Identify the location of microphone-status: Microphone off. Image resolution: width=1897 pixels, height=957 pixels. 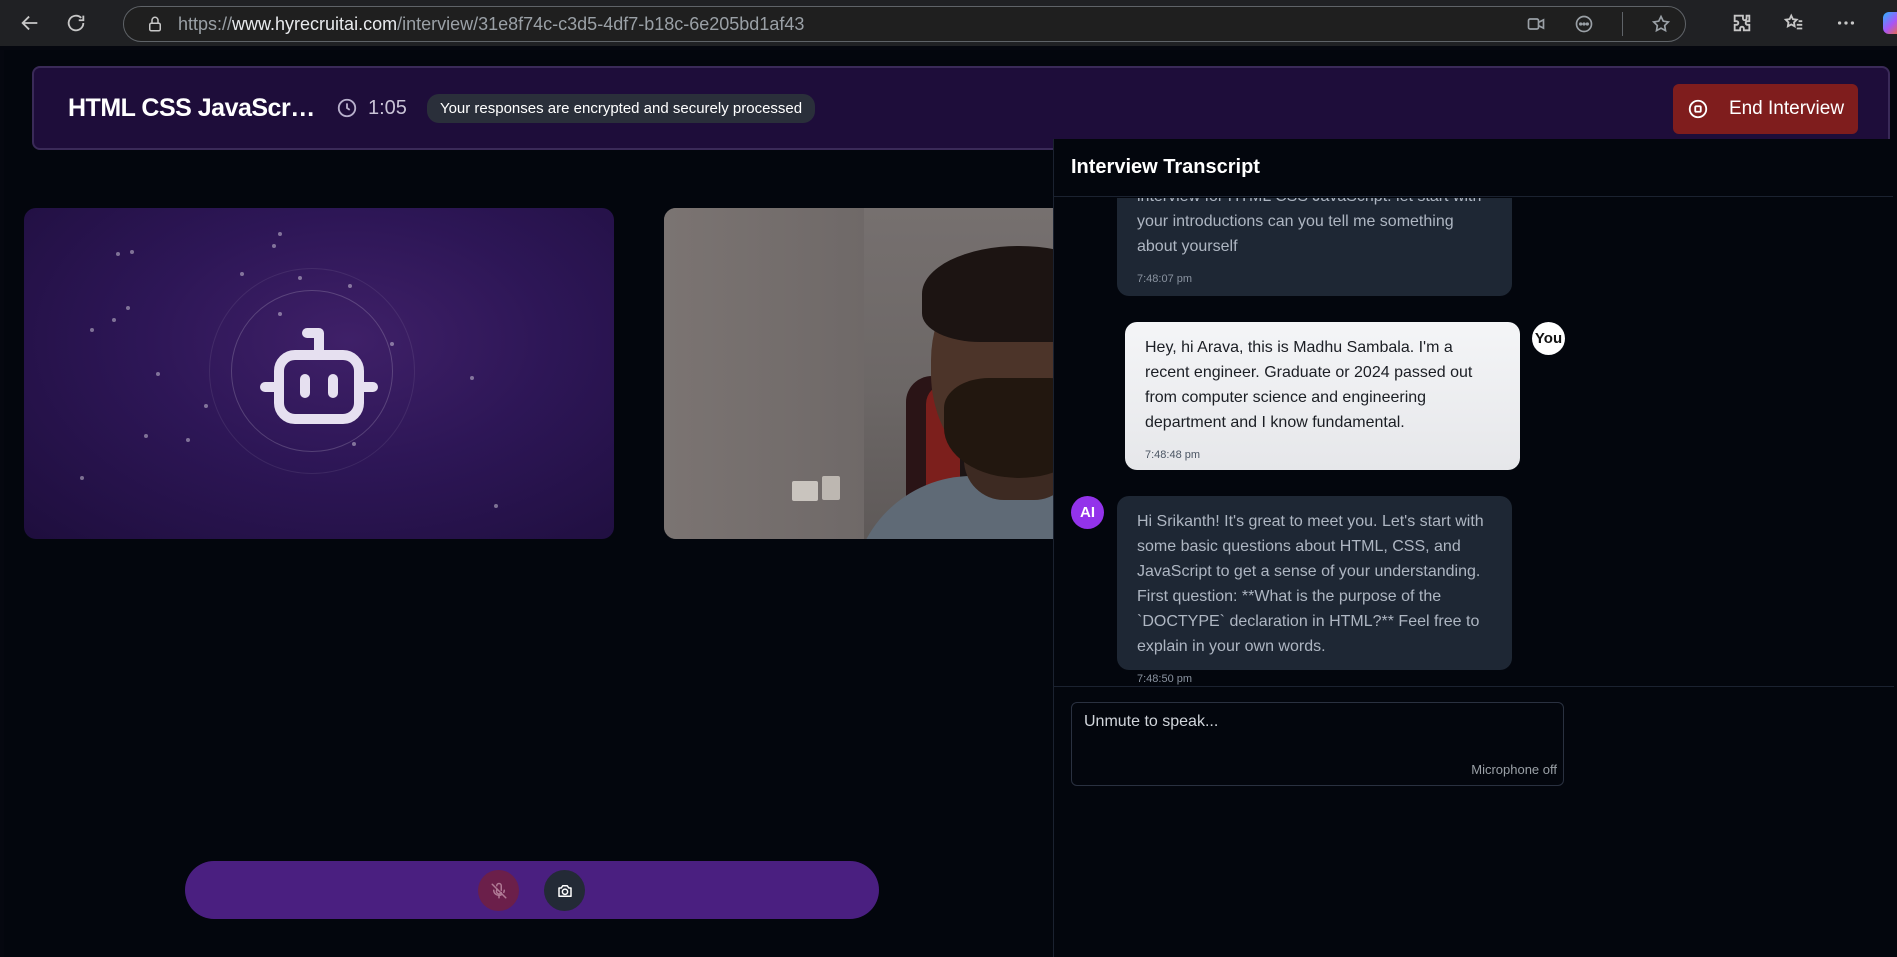
(1514, 769).